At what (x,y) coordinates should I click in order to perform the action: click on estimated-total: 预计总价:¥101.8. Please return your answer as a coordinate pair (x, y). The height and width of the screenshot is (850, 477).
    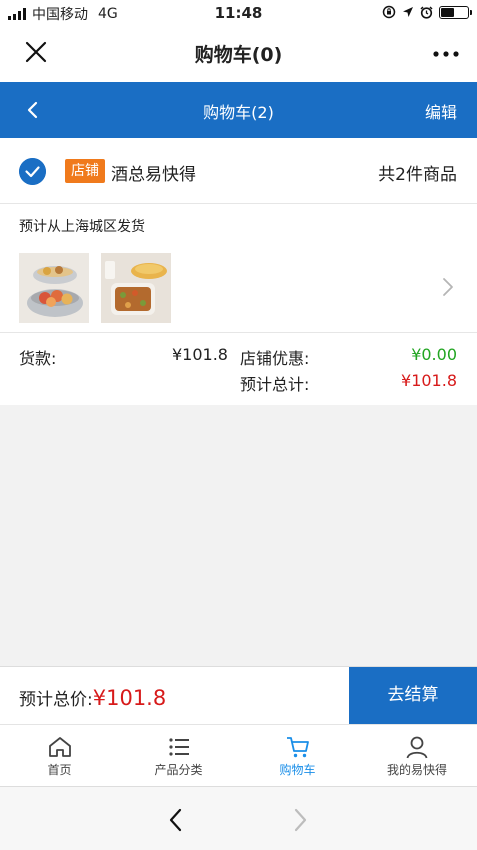
    Looking at the image, I should click on (92, 697).